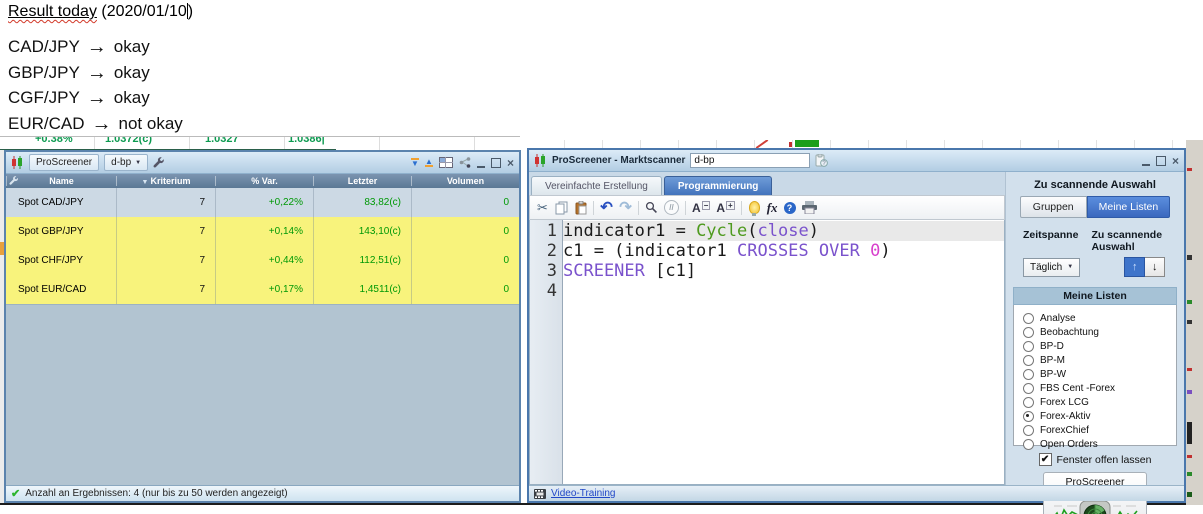  I want to click on document-title-misspelled: Result today, so click(52, 11).